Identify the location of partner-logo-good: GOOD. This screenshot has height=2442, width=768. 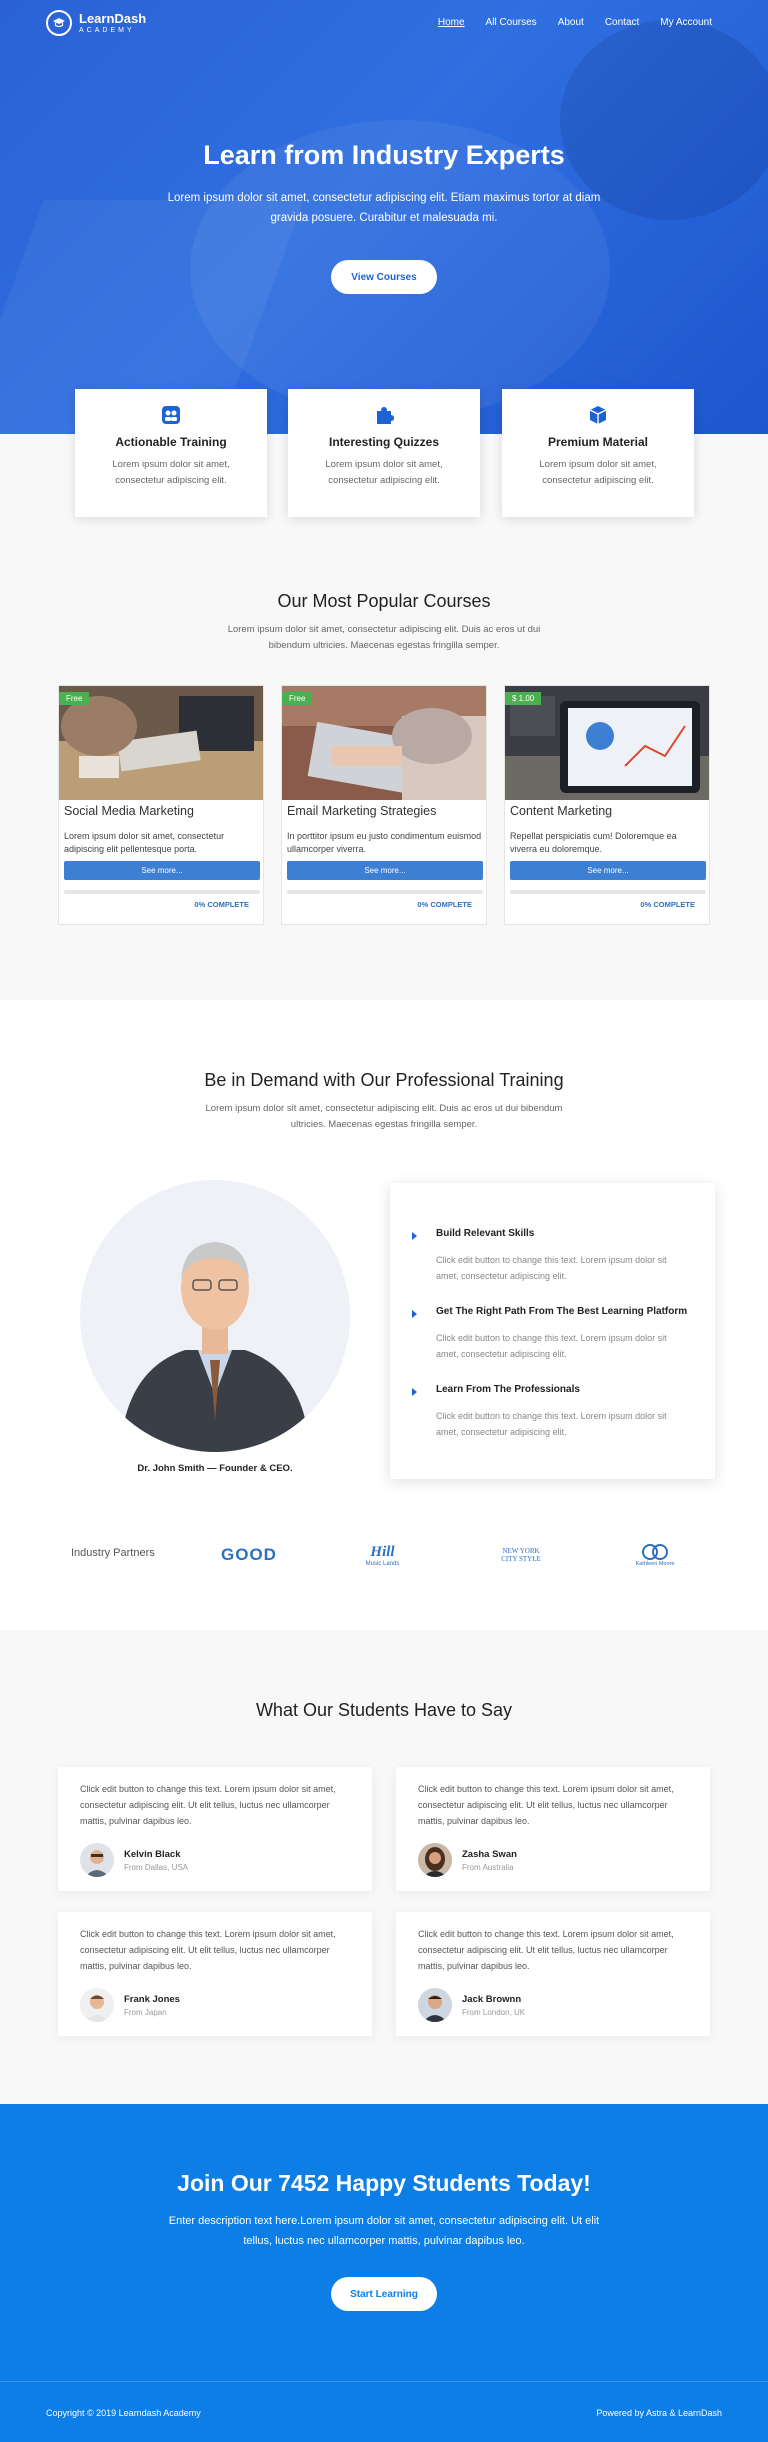
(249, 1555).